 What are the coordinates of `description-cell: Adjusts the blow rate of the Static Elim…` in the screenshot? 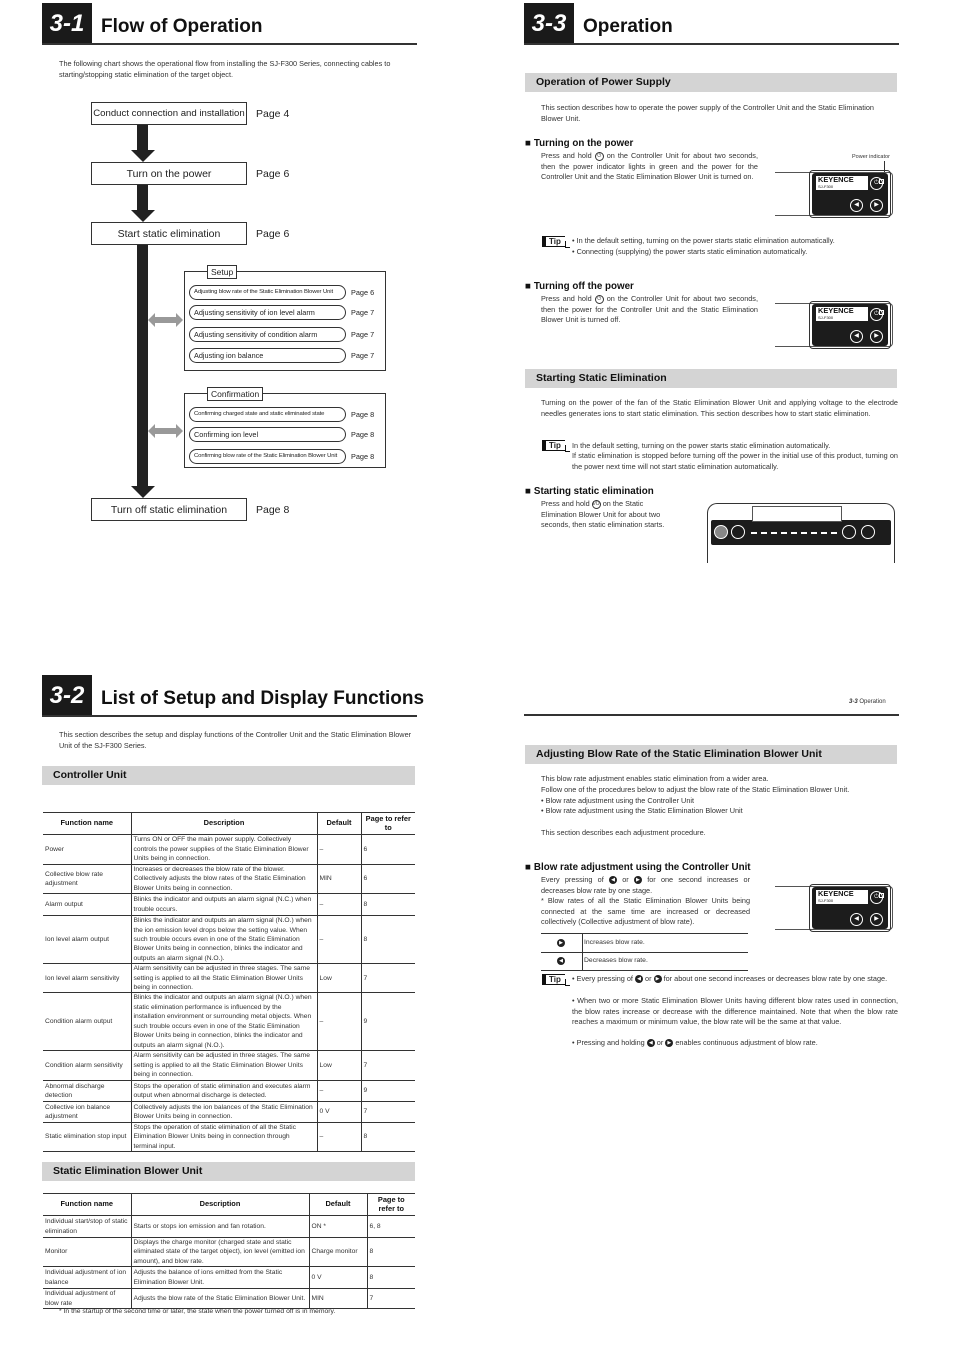 It's located at (219, 1299).